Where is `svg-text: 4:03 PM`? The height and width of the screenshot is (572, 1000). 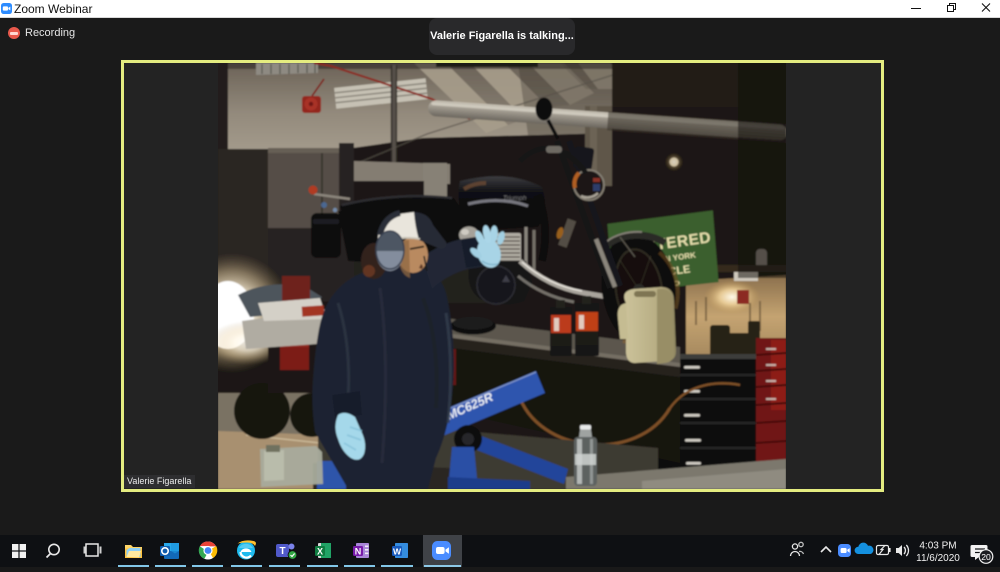
svg-text: 4:03 PM is located at coordinates (937, 546).